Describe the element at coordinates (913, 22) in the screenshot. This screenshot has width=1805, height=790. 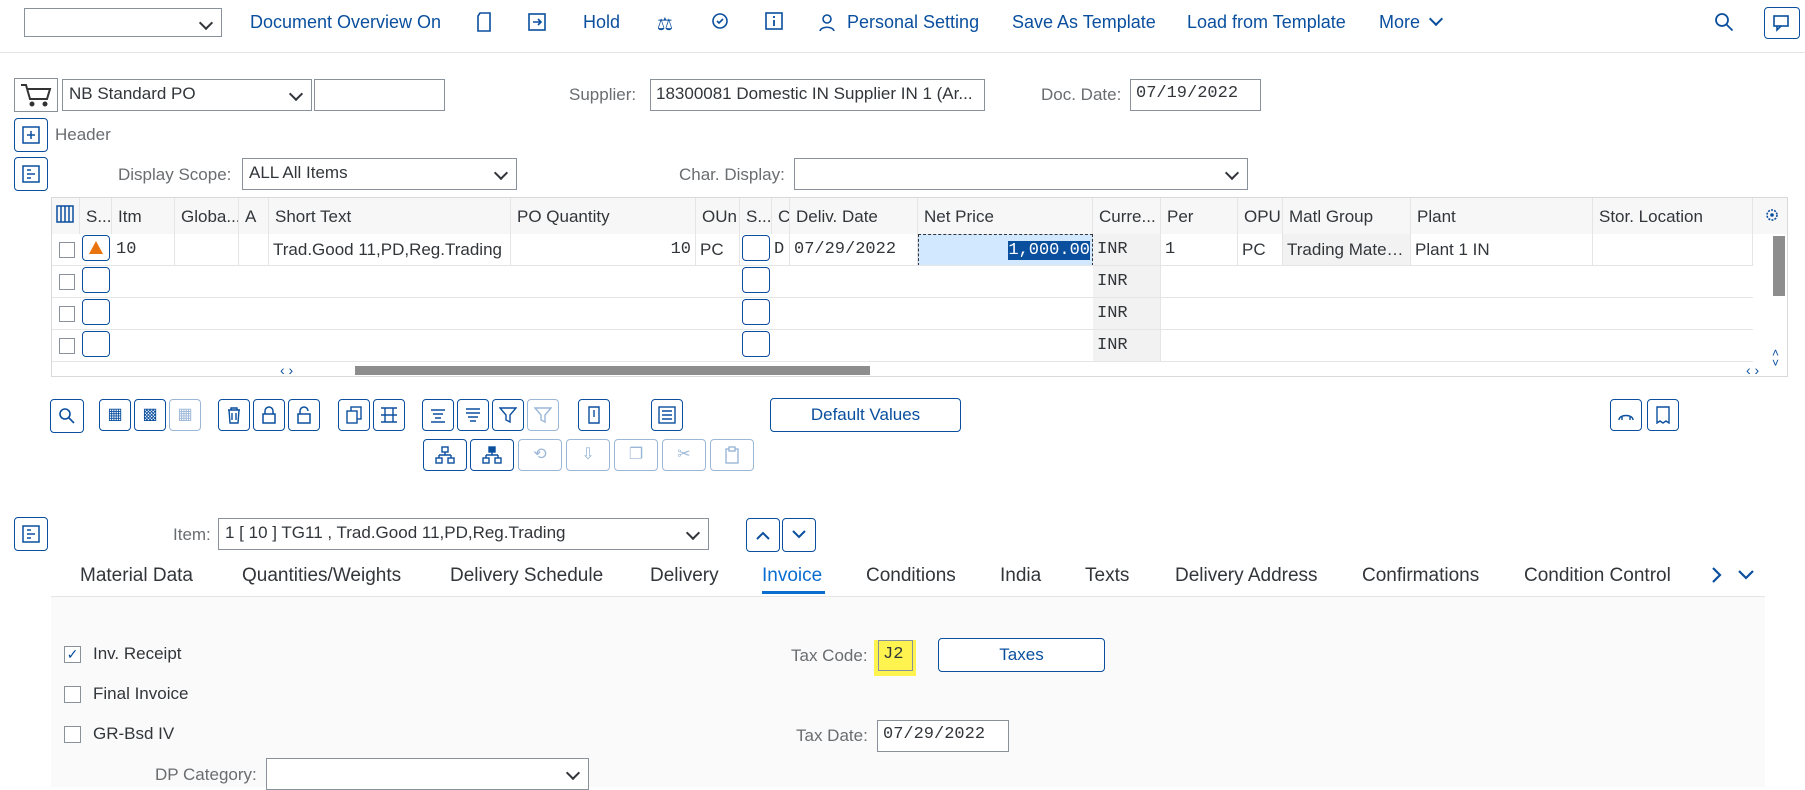
I see `personal-setting-button: Personal Setting` at that location.